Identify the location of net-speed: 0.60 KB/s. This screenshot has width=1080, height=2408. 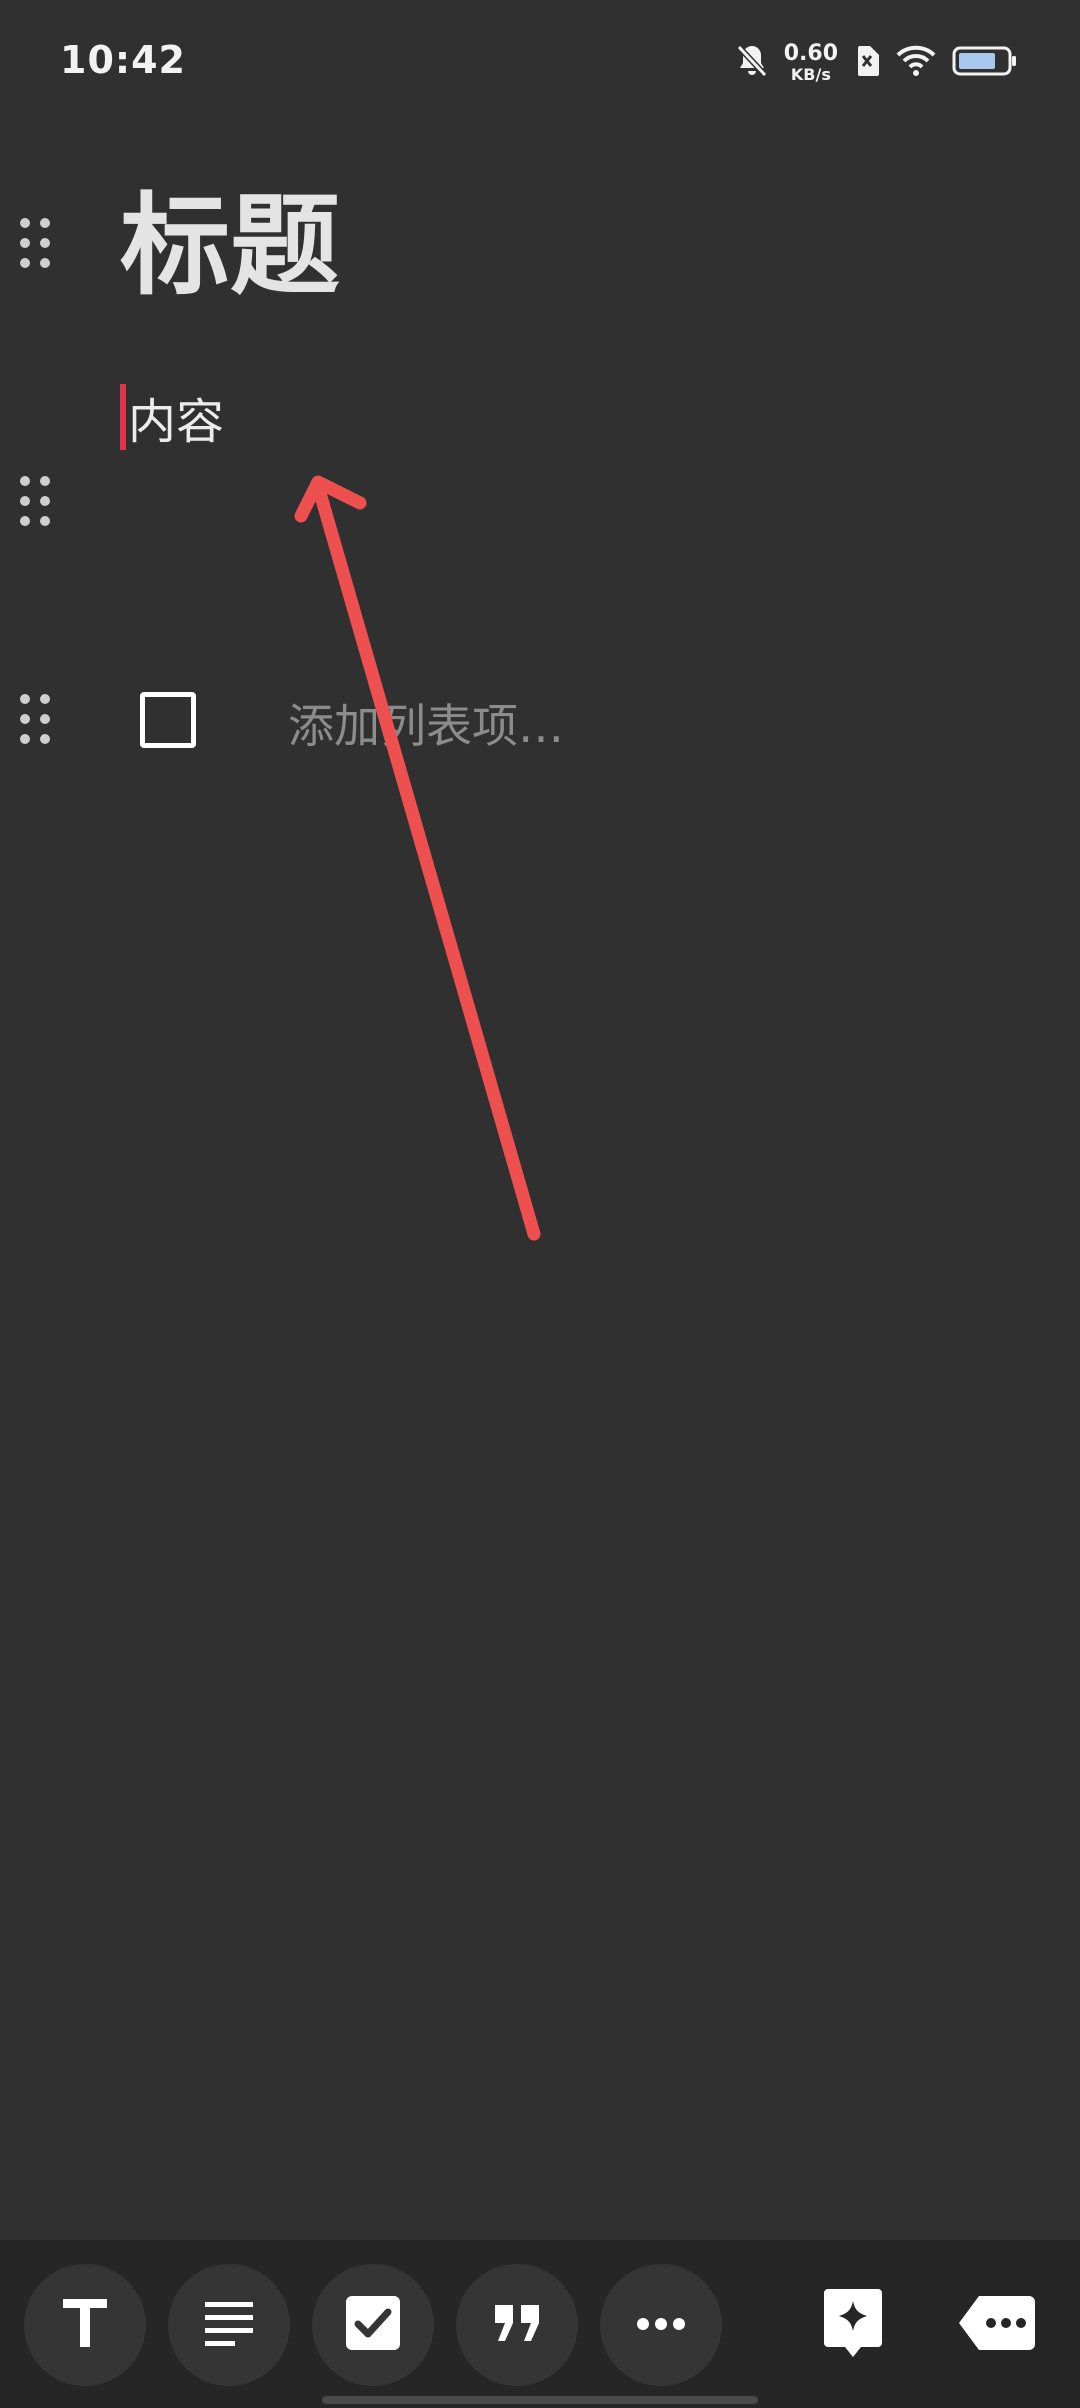
(811, 63).